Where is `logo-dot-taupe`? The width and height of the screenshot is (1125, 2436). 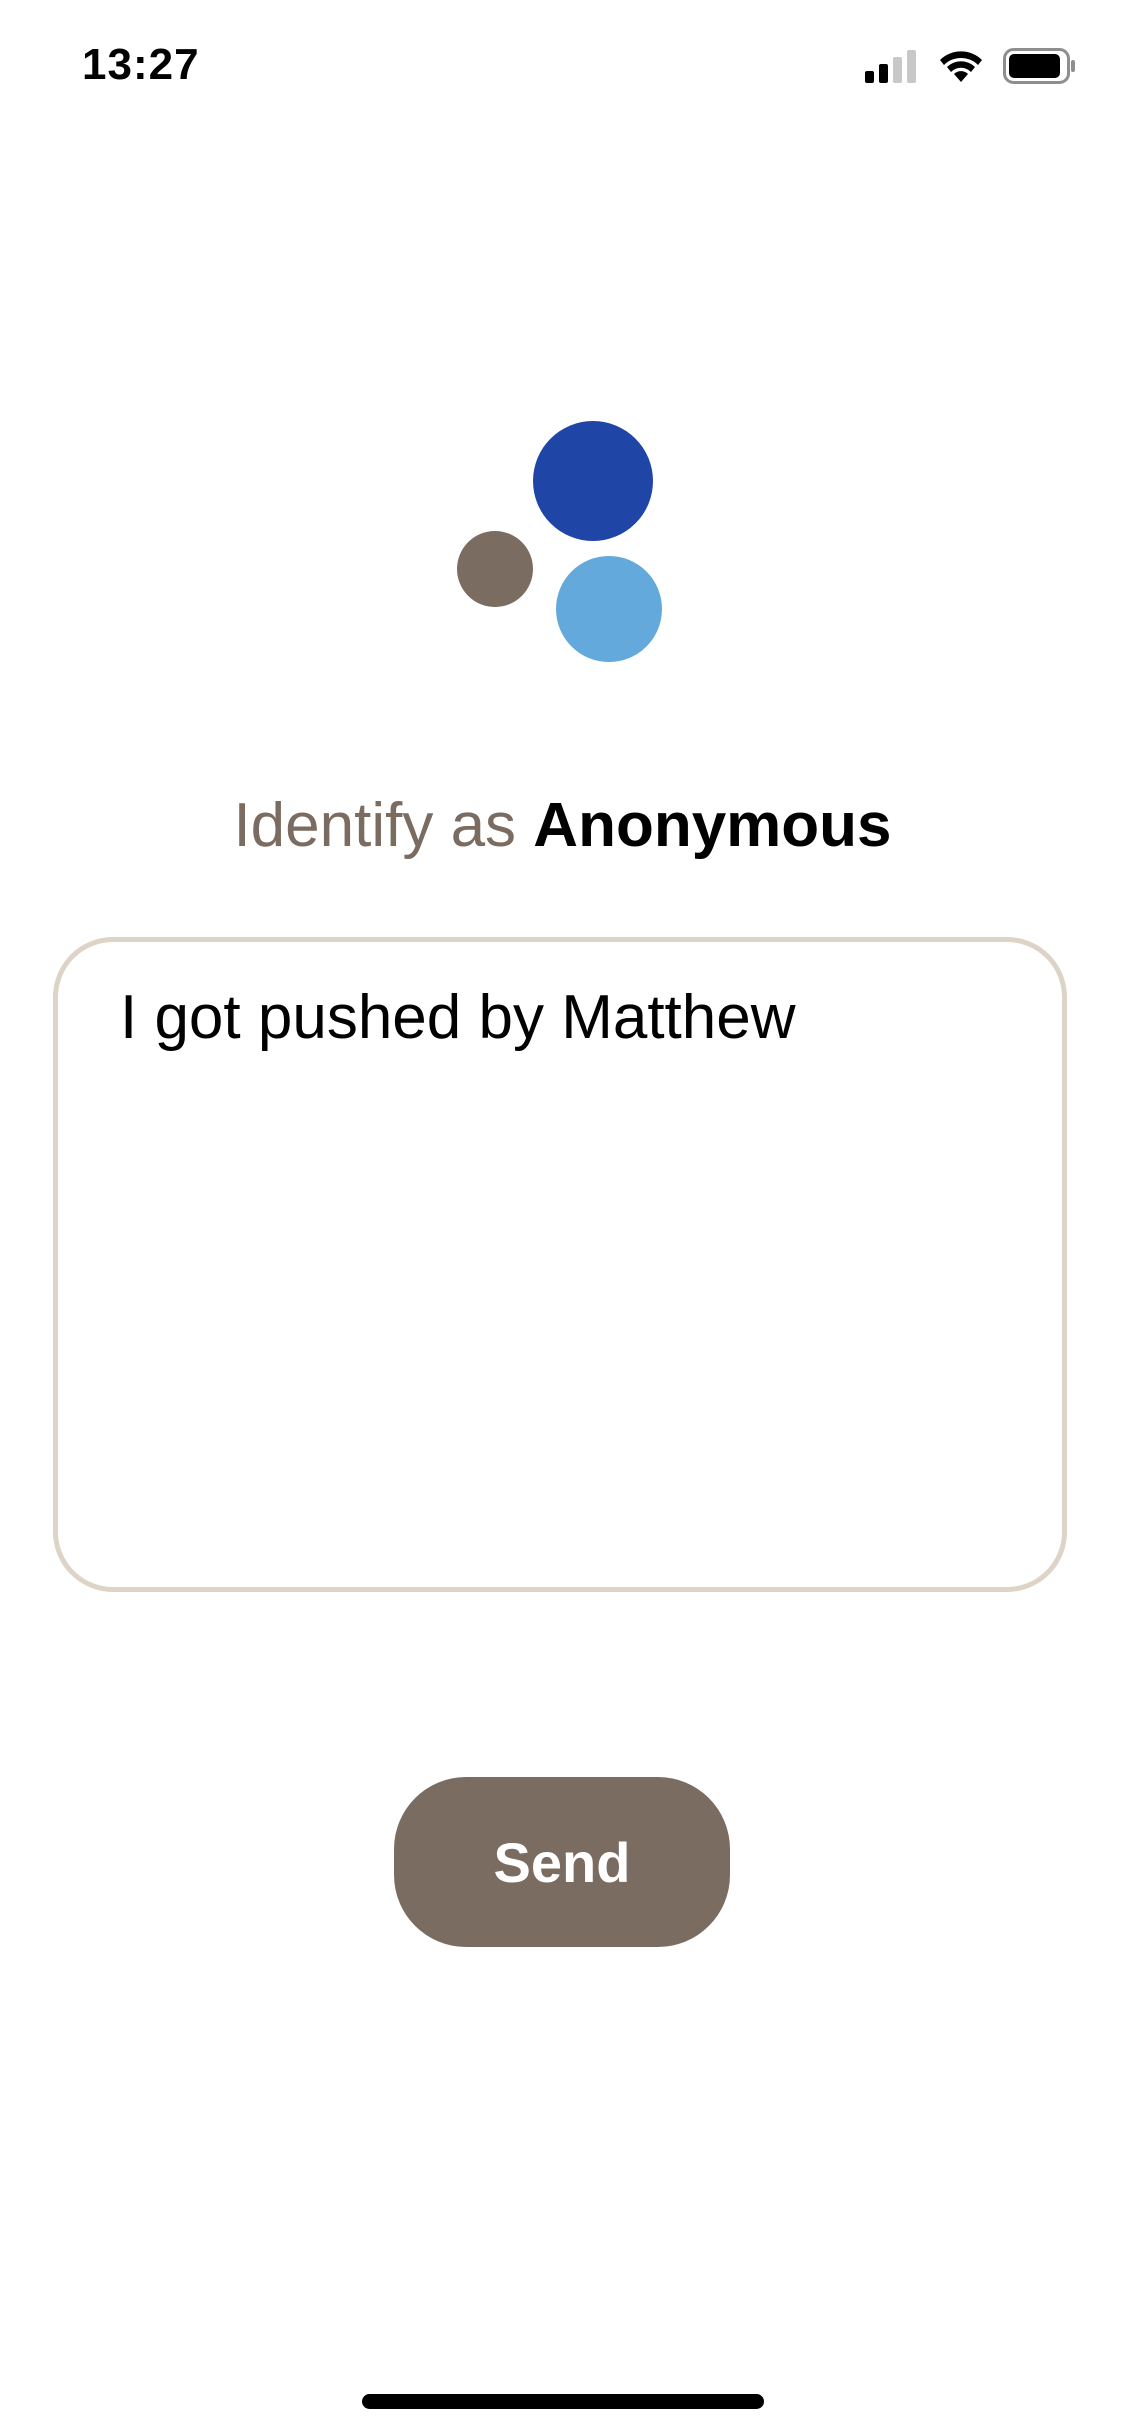 logo-dot-taupe is located at coordinates (495, 569).